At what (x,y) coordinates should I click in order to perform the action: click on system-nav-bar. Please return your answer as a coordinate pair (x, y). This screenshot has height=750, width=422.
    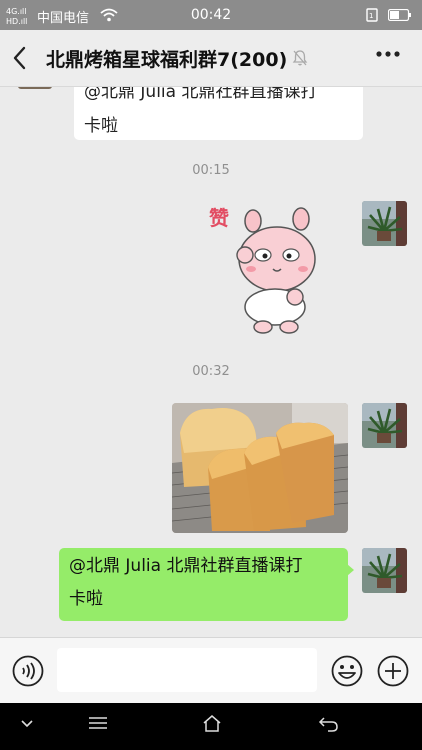
    Looking at the image, I should click on (211, 726).